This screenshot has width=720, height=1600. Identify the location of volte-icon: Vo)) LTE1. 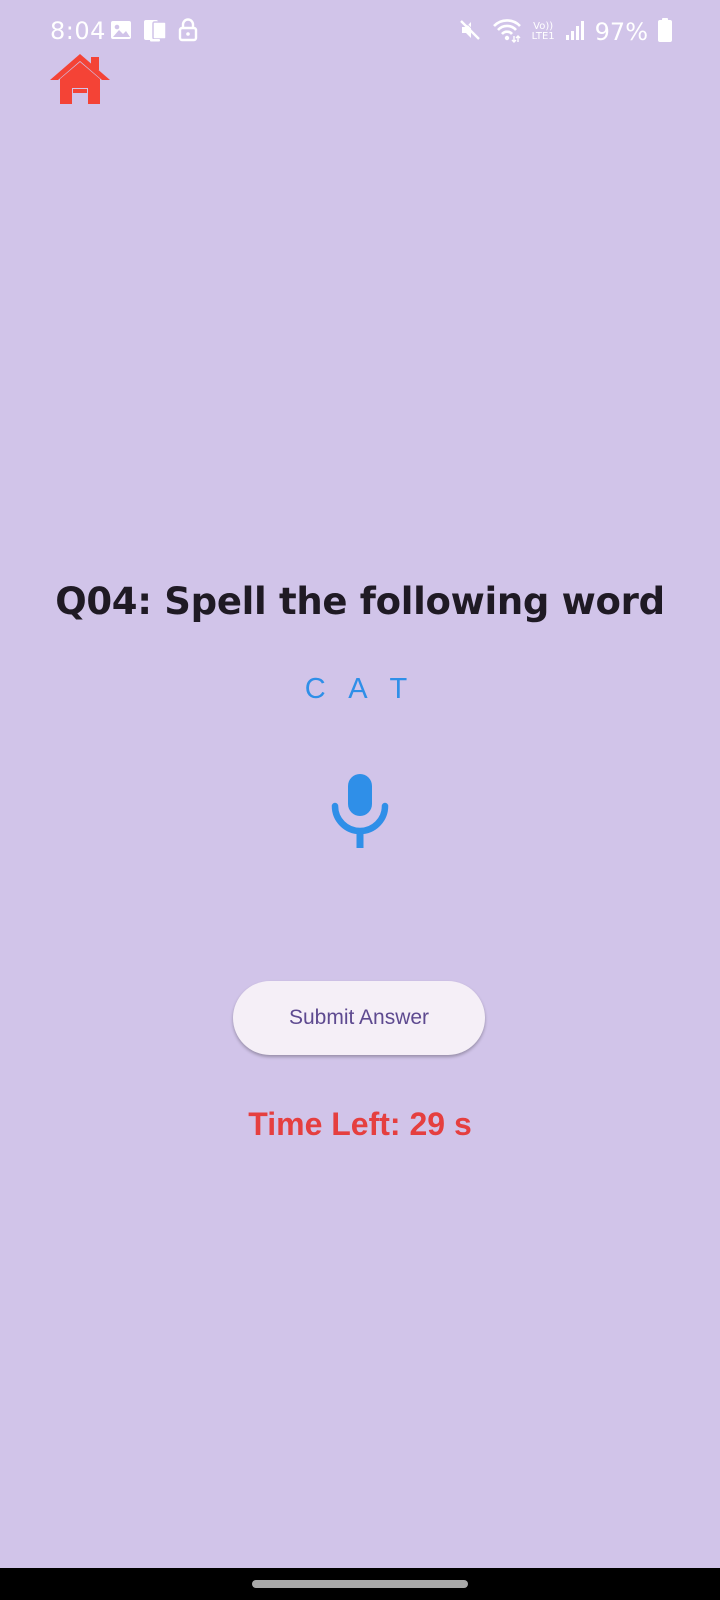
(543, 32).